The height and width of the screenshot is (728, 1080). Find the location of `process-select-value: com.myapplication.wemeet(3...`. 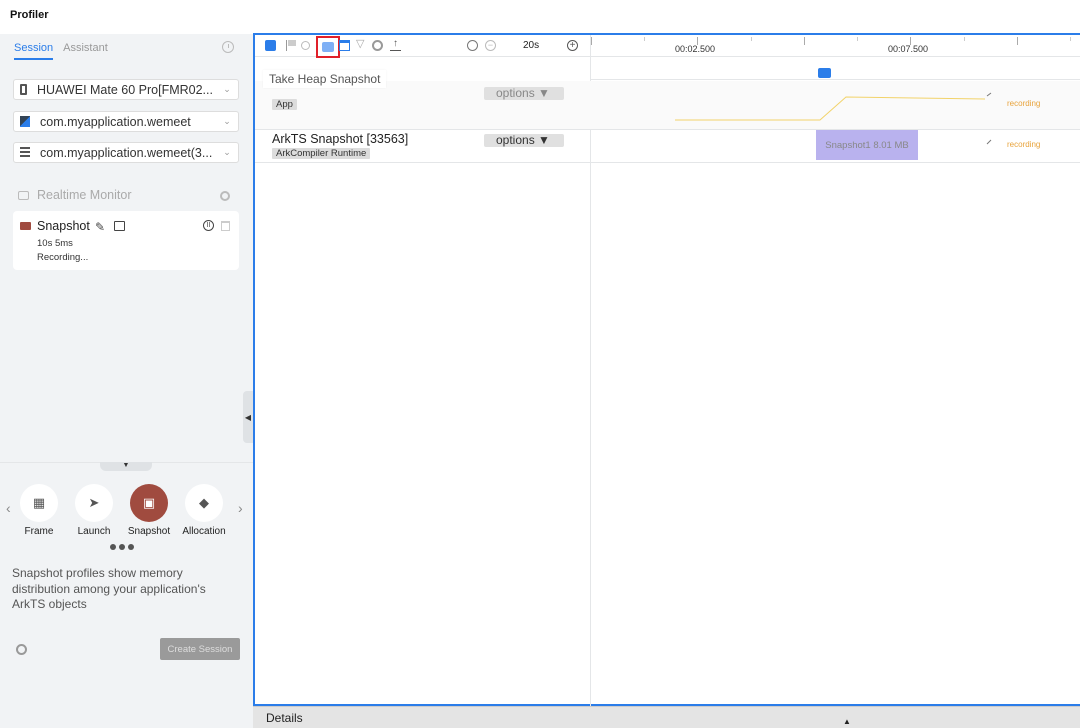

process-select-value: com.myapplication.wemeet(3... is located at coordinates (126, 152).